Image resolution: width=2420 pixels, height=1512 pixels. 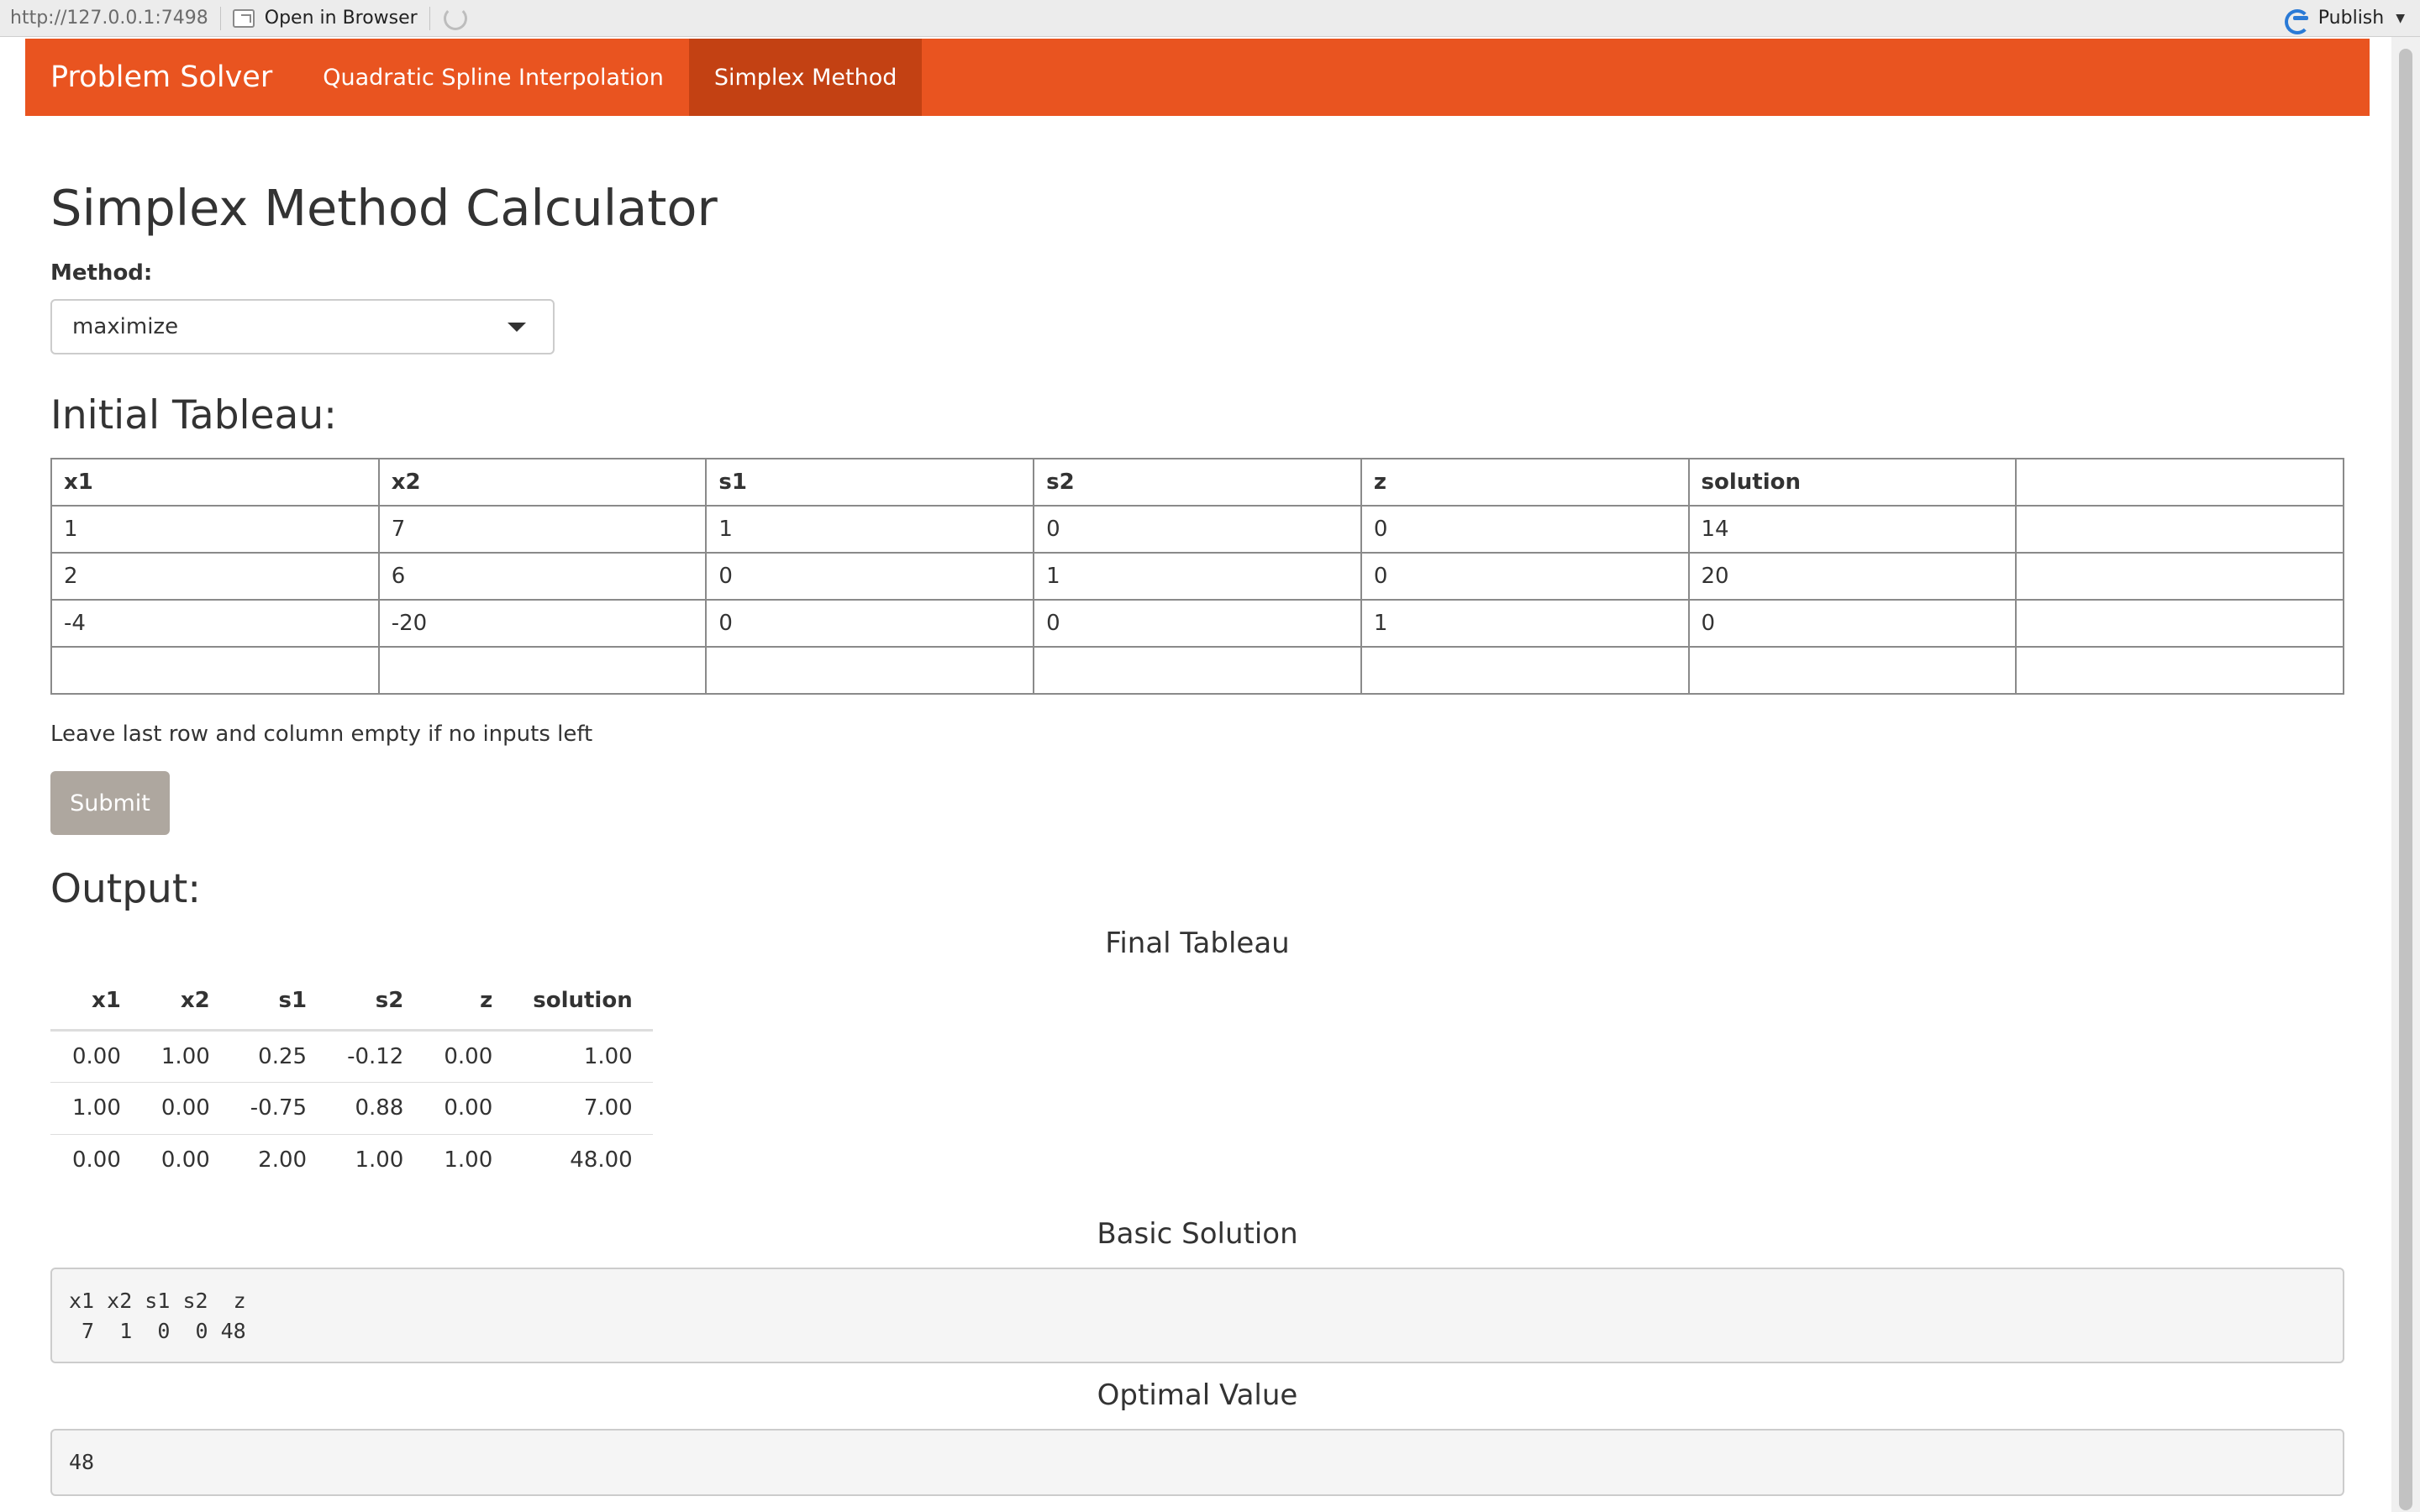 I want to click on publish-button: Publish ▼, so click(x=2344, y=21).